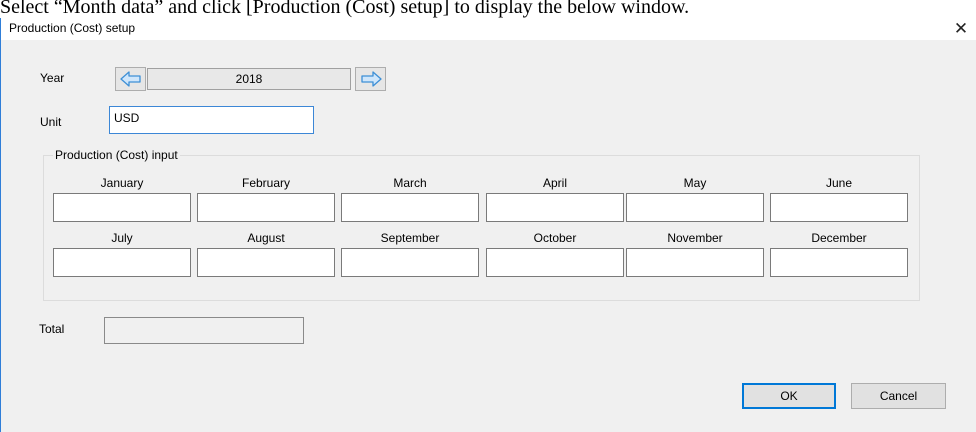 This screenshot has height=432, width=976. I want to click on month-input-july, so click(122, 262).